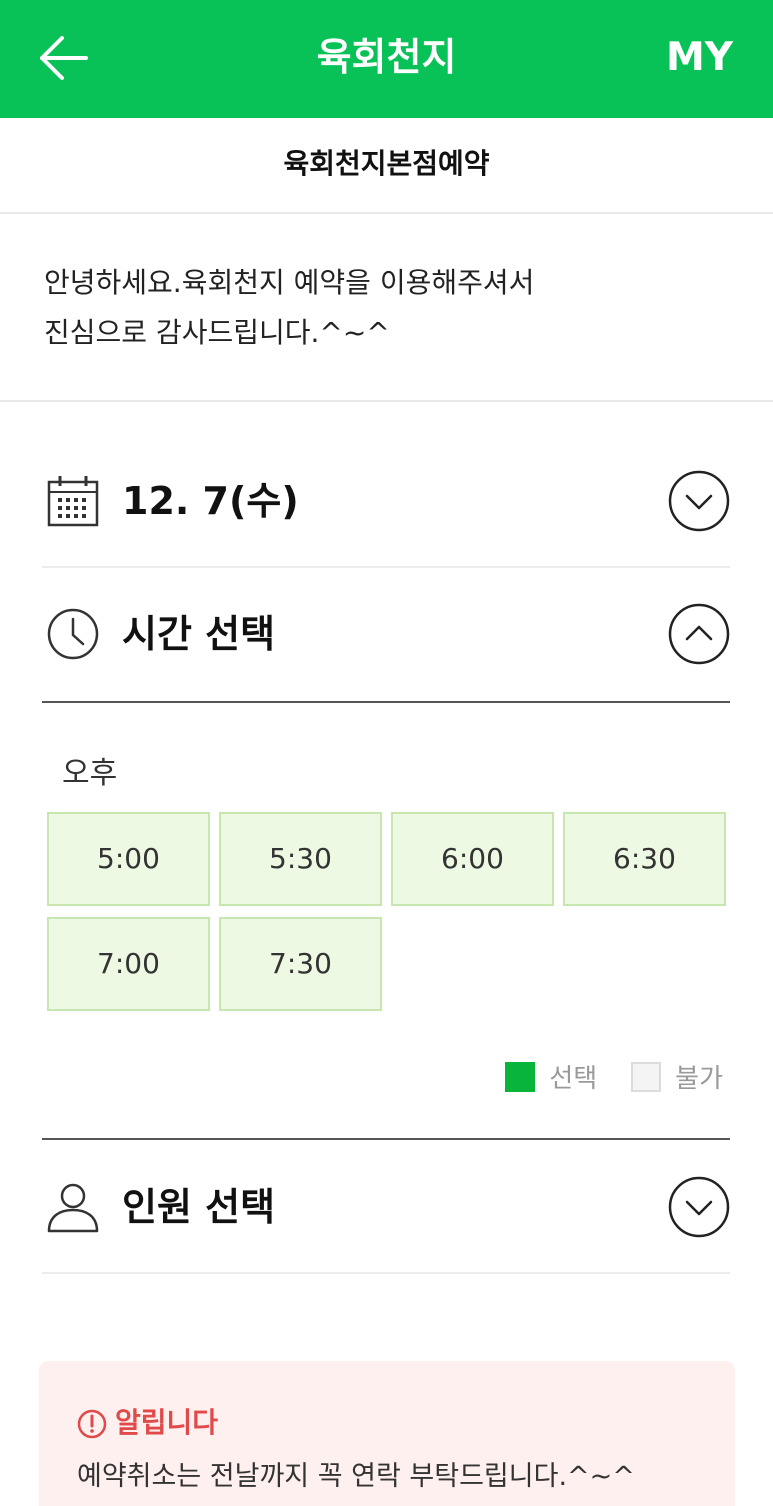  Describe the element at coordinates (289, 282) in the screenshot. I see `greeting-line-1: 안녕하세요.육회천지 예약을 이용해주셔서` at that location.